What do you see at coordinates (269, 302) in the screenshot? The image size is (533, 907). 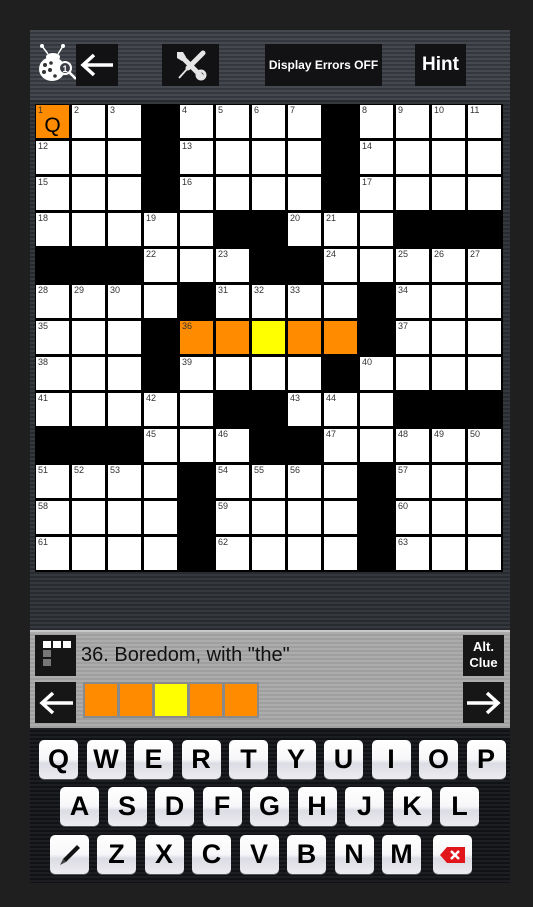 I see `grid-cell: 32` at bounding box center [269, 302].